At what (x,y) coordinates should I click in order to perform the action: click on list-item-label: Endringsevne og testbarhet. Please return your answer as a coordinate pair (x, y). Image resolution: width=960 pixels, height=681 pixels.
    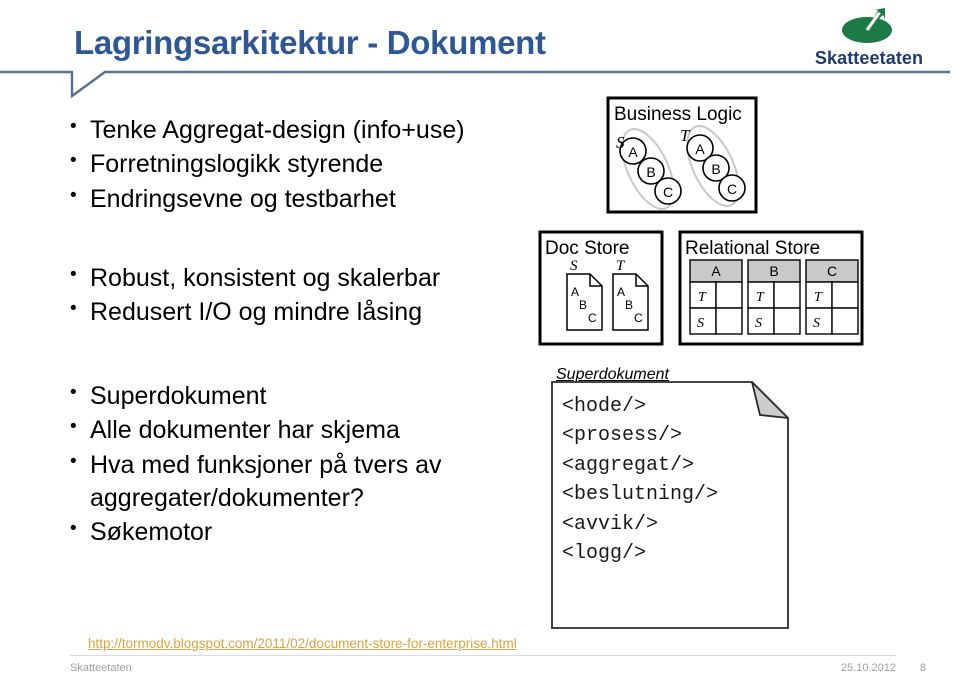
    Looking at the image, I should click on (243, 198).